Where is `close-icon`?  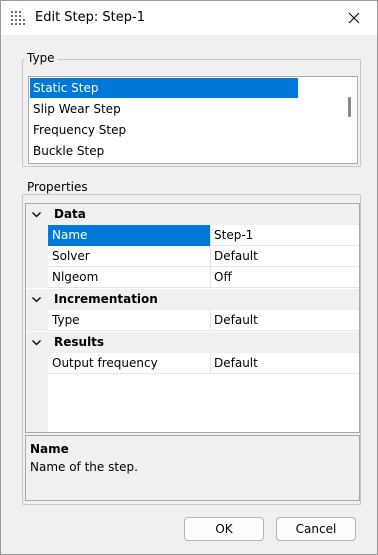 close-icon is located at coordinates (354, 18).